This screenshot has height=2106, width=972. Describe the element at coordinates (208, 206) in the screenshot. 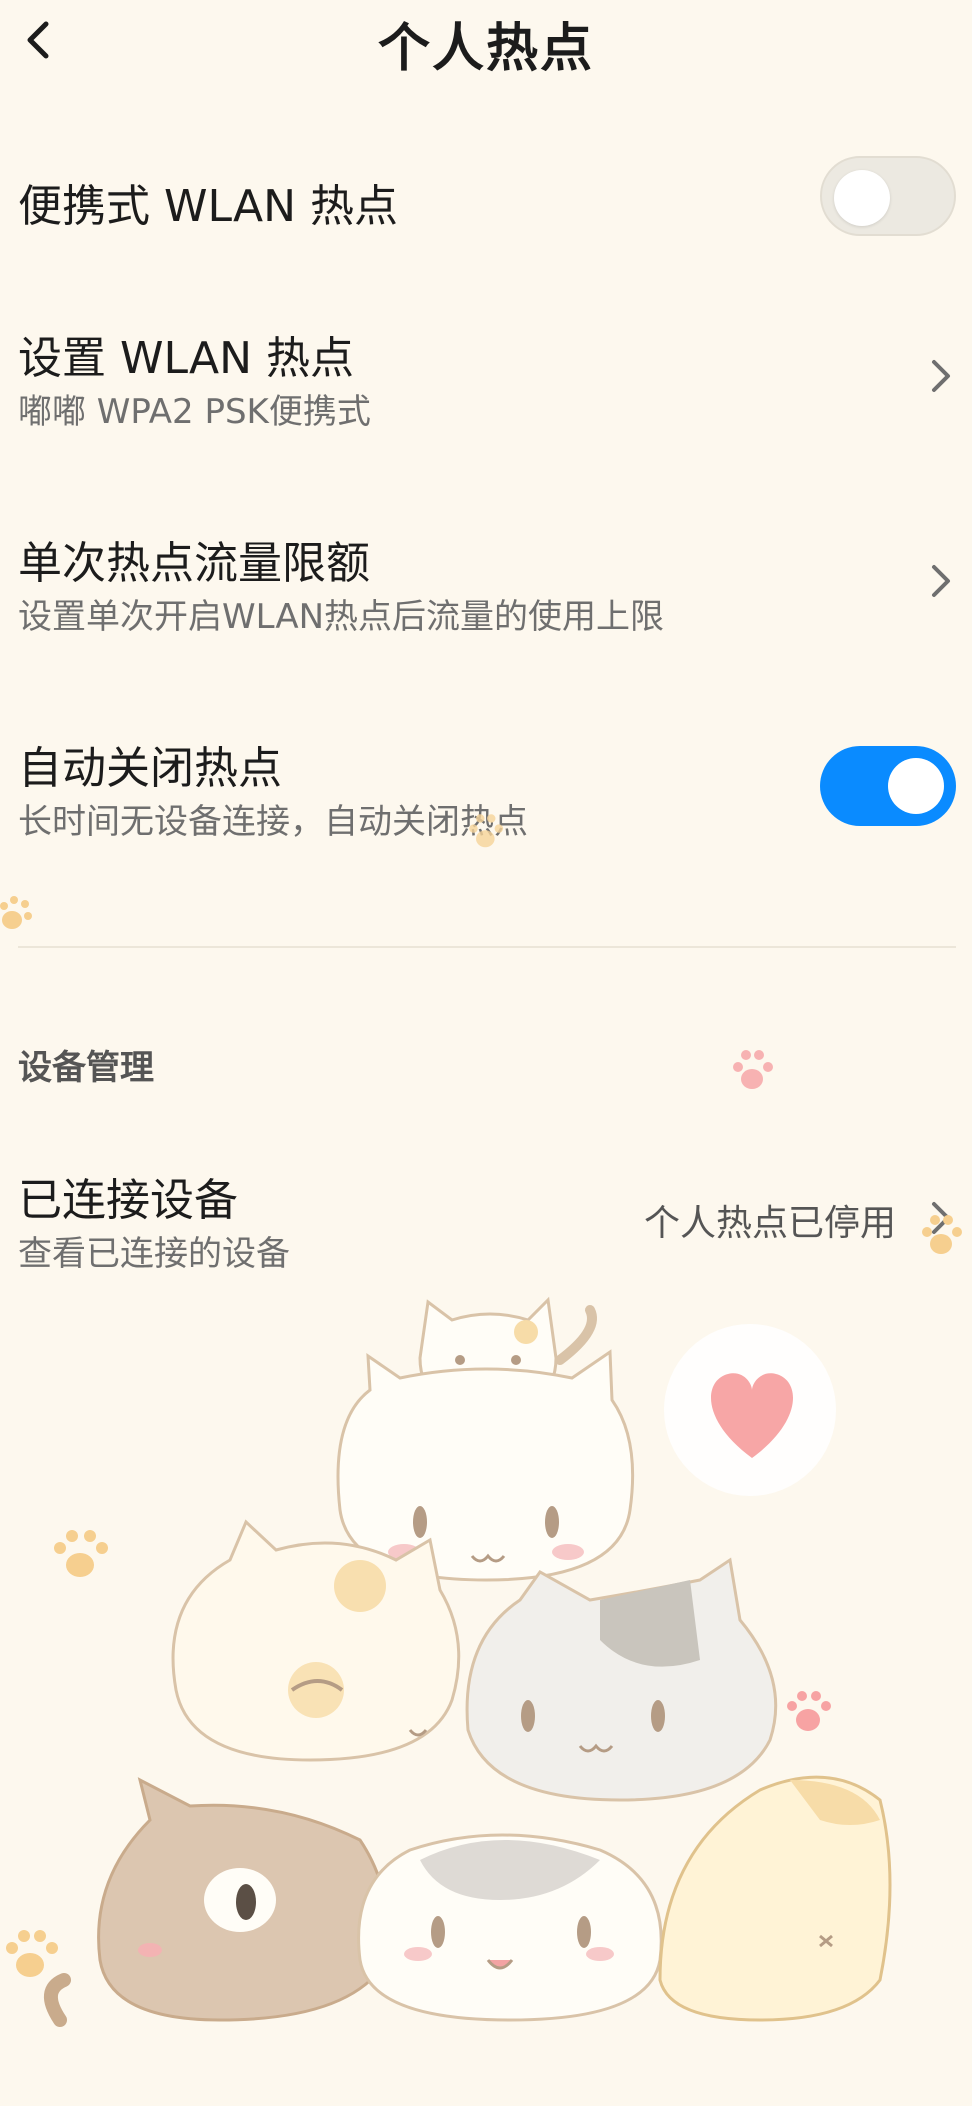

I see `portable-hotspot-title: 便携式 WLAN 热点` at that location.